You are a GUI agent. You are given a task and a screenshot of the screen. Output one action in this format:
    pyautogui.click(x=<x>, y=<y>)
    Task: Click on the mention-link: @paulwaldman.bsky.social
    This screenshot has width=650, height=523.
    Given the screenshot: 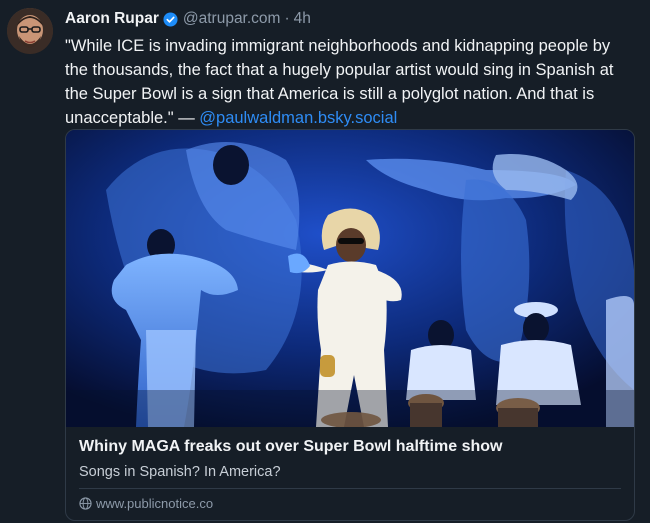 What is the action you would take?
    pyautogui.click(x=298, y=118)
    